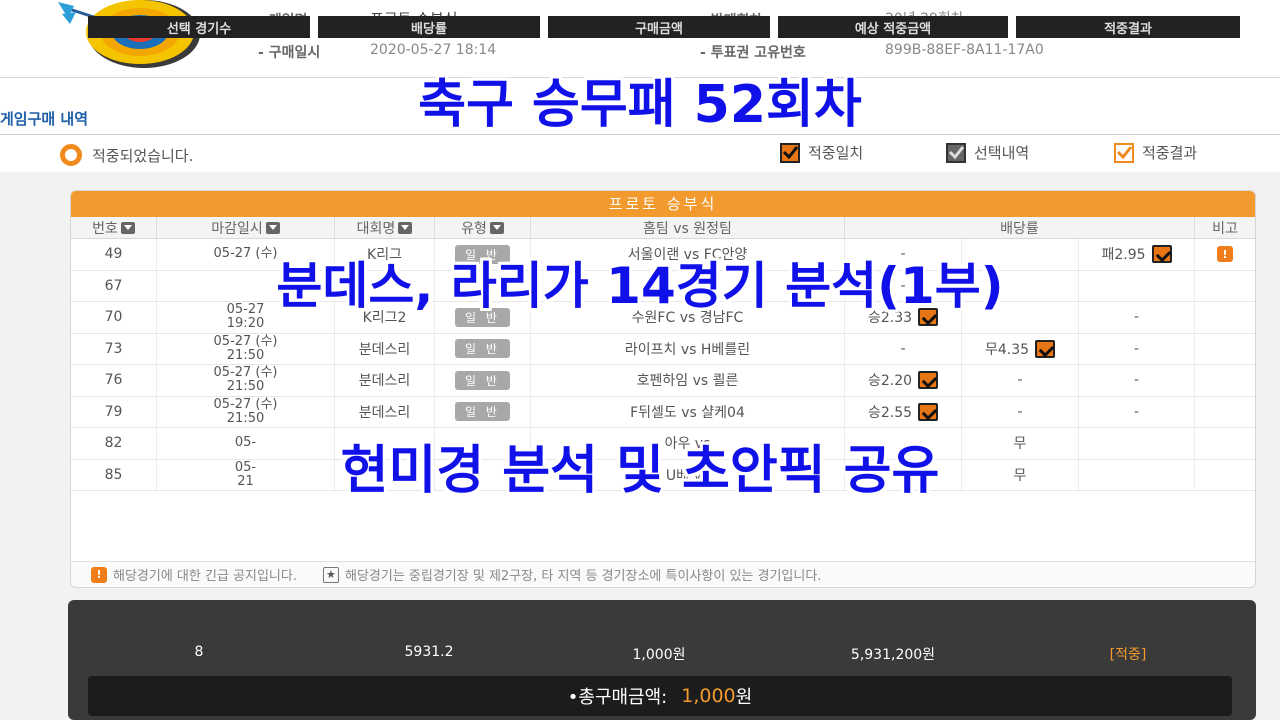 This screenshot has width=1280, height=720. I want to click on summary-value: 5,931,200원, so click(893, 655).